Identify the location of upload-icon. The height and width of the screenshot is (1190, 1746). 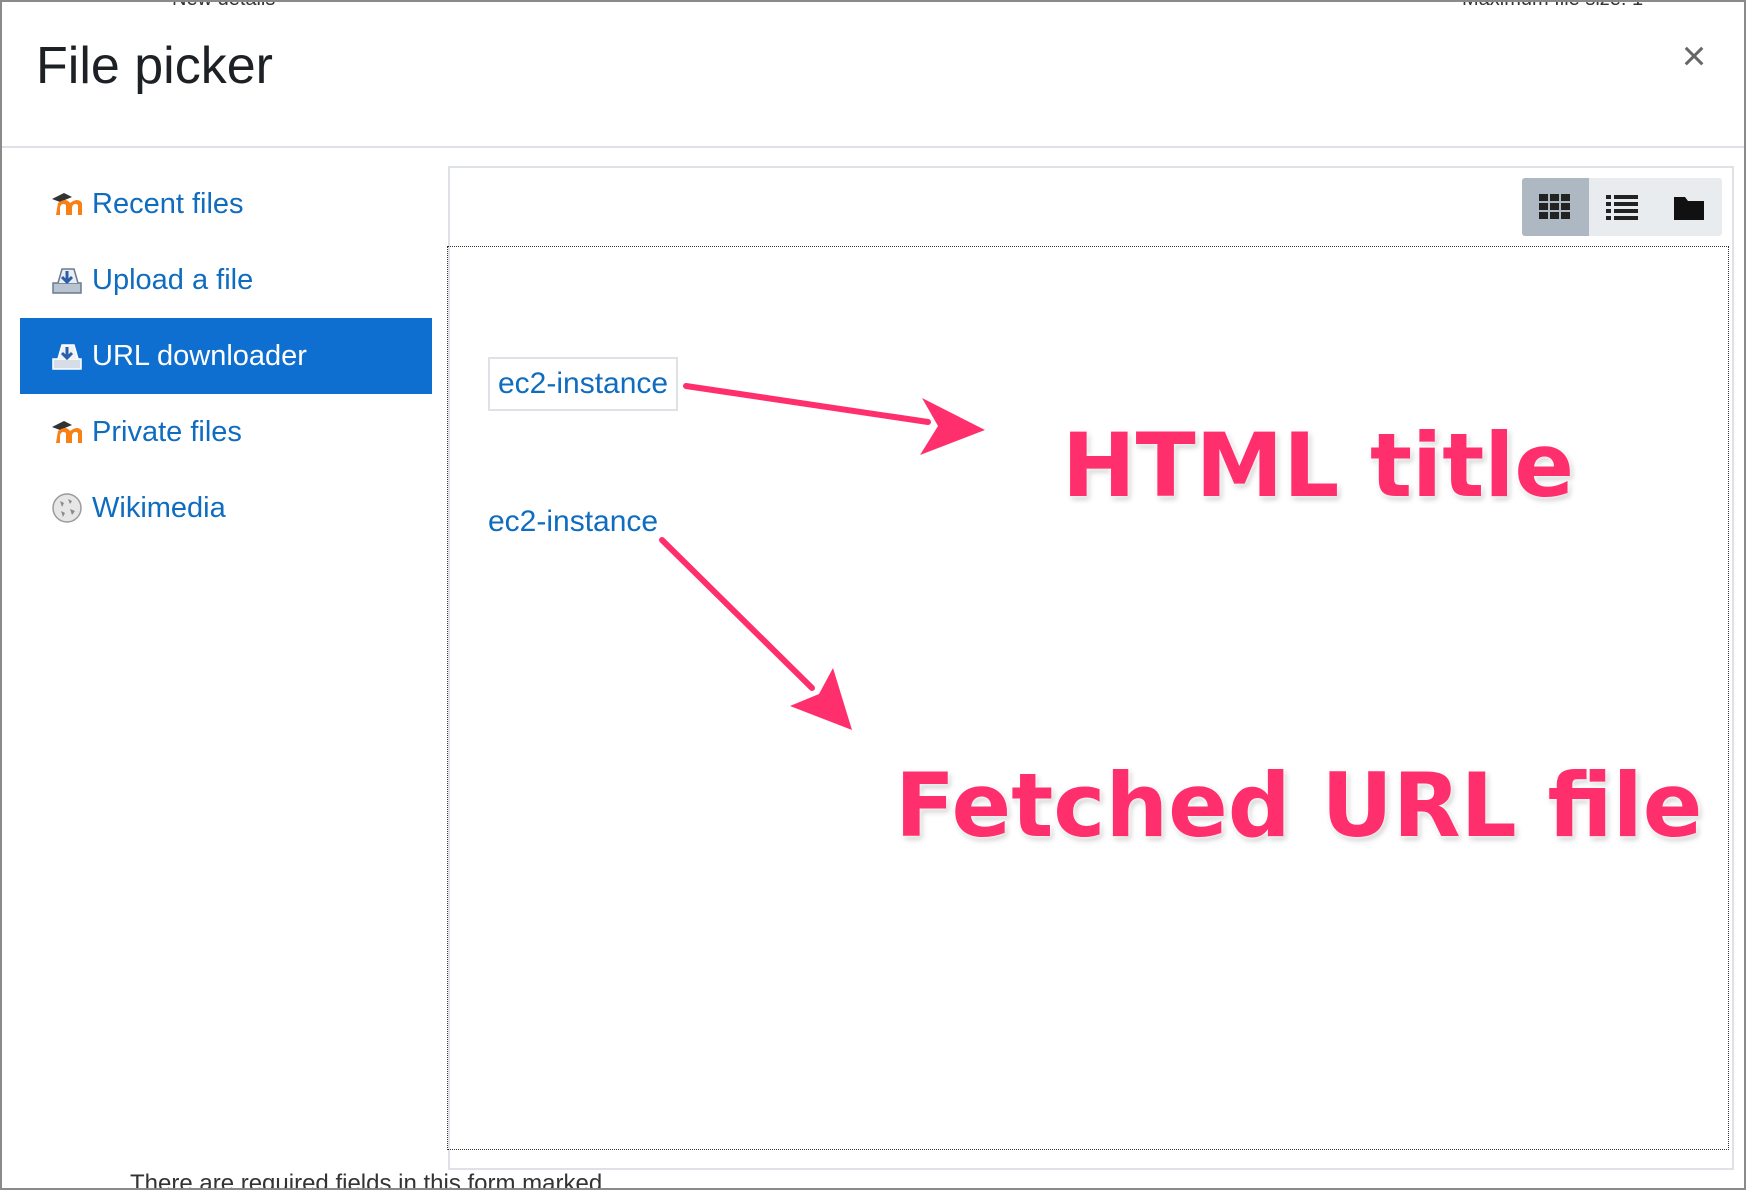
(67, 280).